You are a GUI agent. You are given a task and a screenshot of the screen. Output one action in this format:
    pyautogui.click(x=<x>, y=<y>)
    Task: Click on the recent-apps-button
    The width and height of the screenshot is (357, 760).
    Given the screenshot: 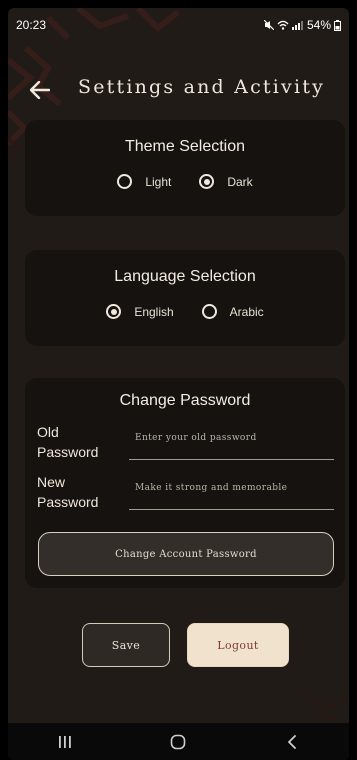 What is the action you would take?
    pyautogui.click(x=65, y=742)
    